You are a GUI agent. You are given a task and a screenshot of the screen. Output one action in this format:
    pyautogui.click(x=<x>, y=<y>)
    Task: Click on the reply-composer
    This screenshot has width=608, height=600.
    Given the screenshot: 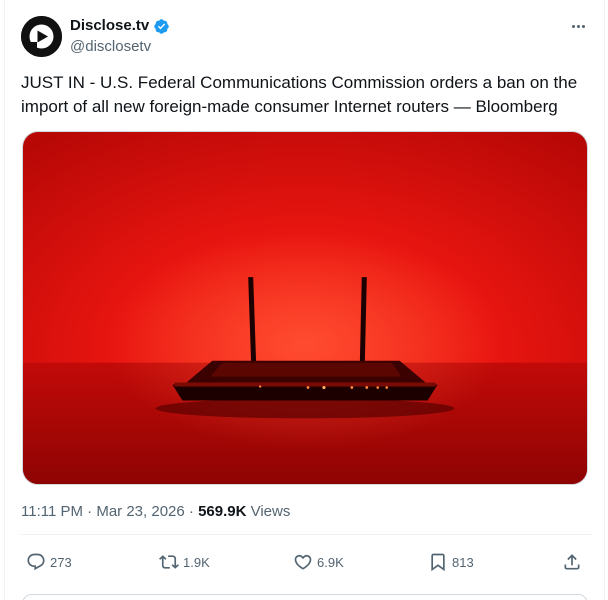 What is the action you would take?
    pyautogui.click(x=305, y=597)
    